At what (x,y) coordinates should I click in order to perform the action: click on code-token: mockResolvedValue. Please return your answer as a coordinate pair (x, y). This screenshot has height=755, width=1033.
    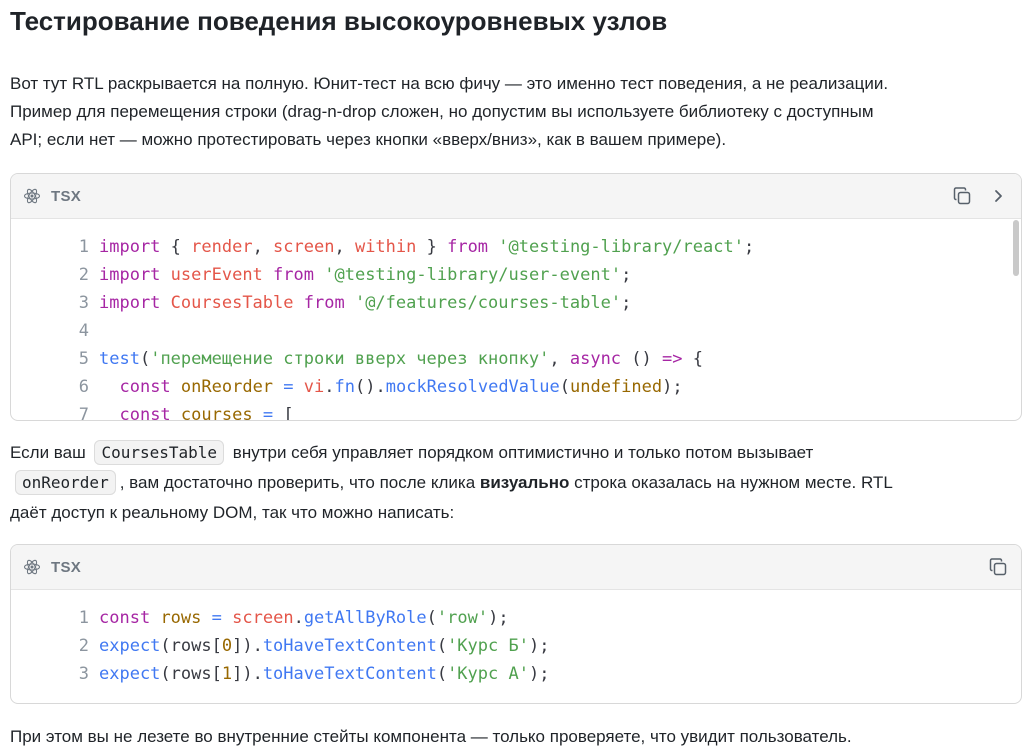
    Looking at the image, I should click on (472, 387).